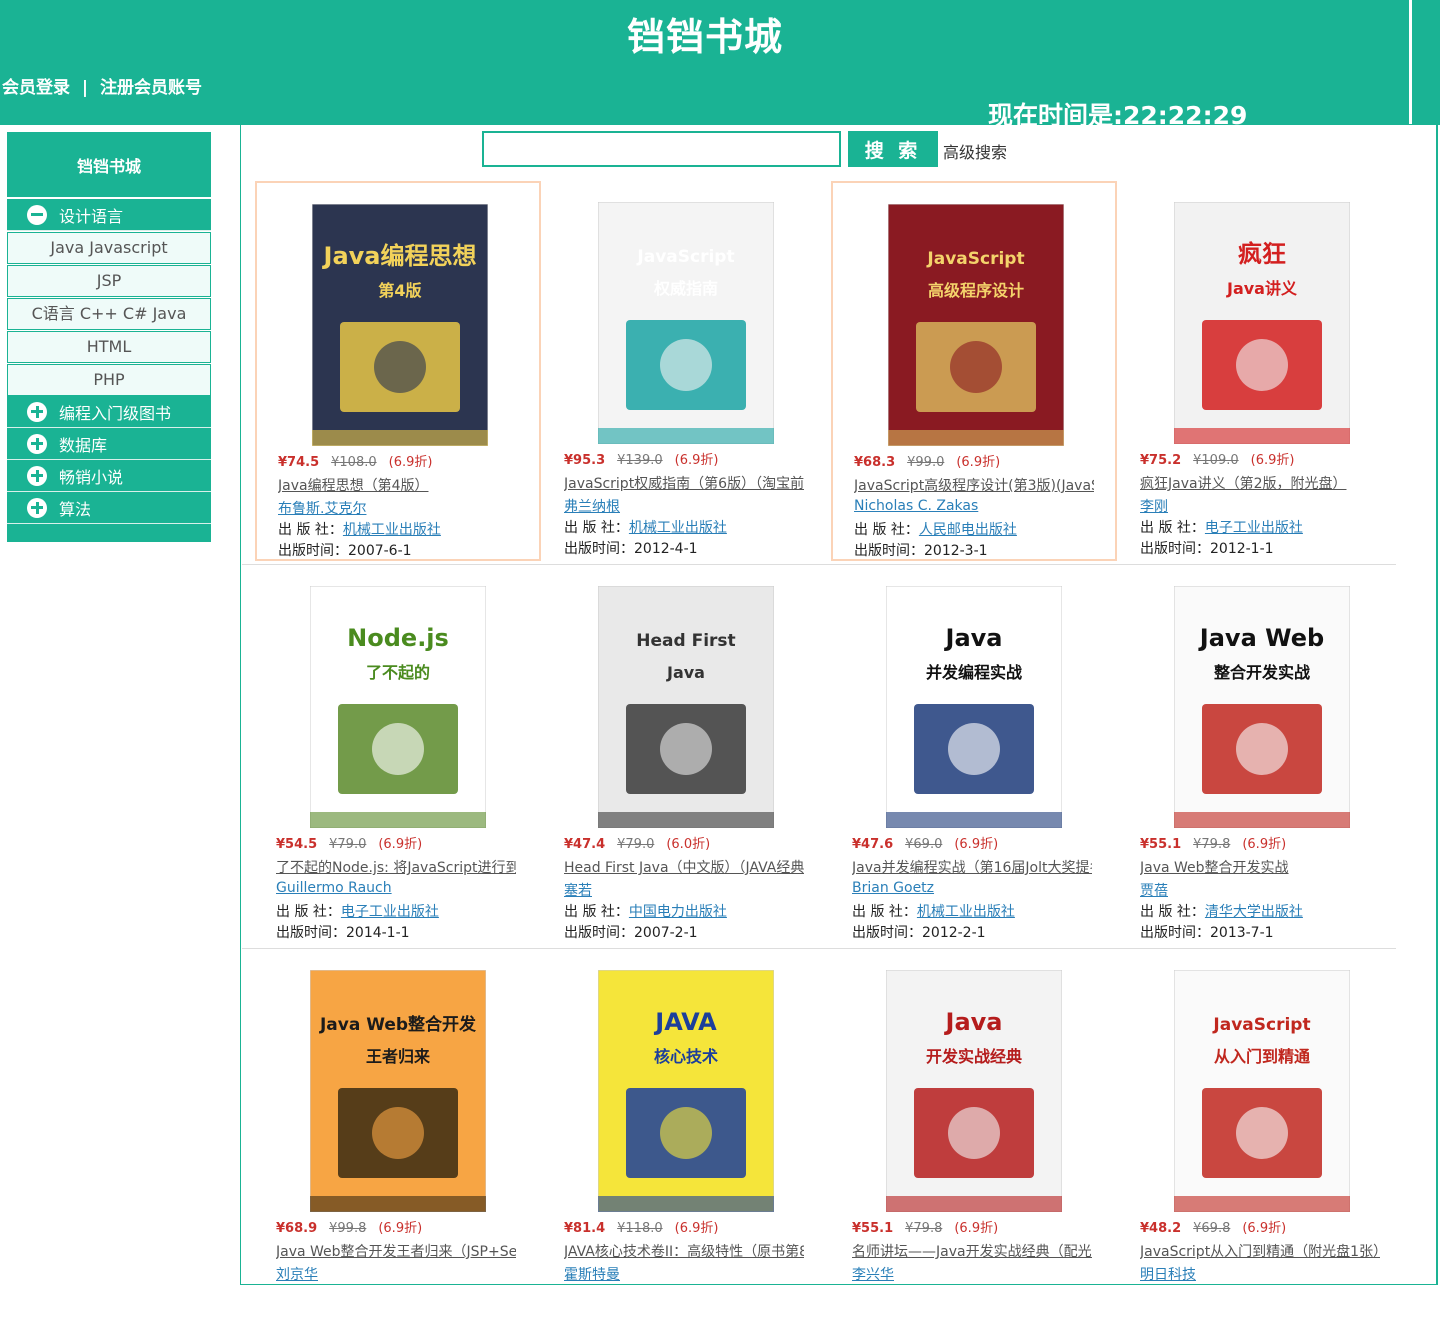 This screenshot has height=1329, width=1440. Describe the element at coordinates (109, 314) in the screenshot. I see `subcategory-item: C语言 C++ C# Java` at that location.